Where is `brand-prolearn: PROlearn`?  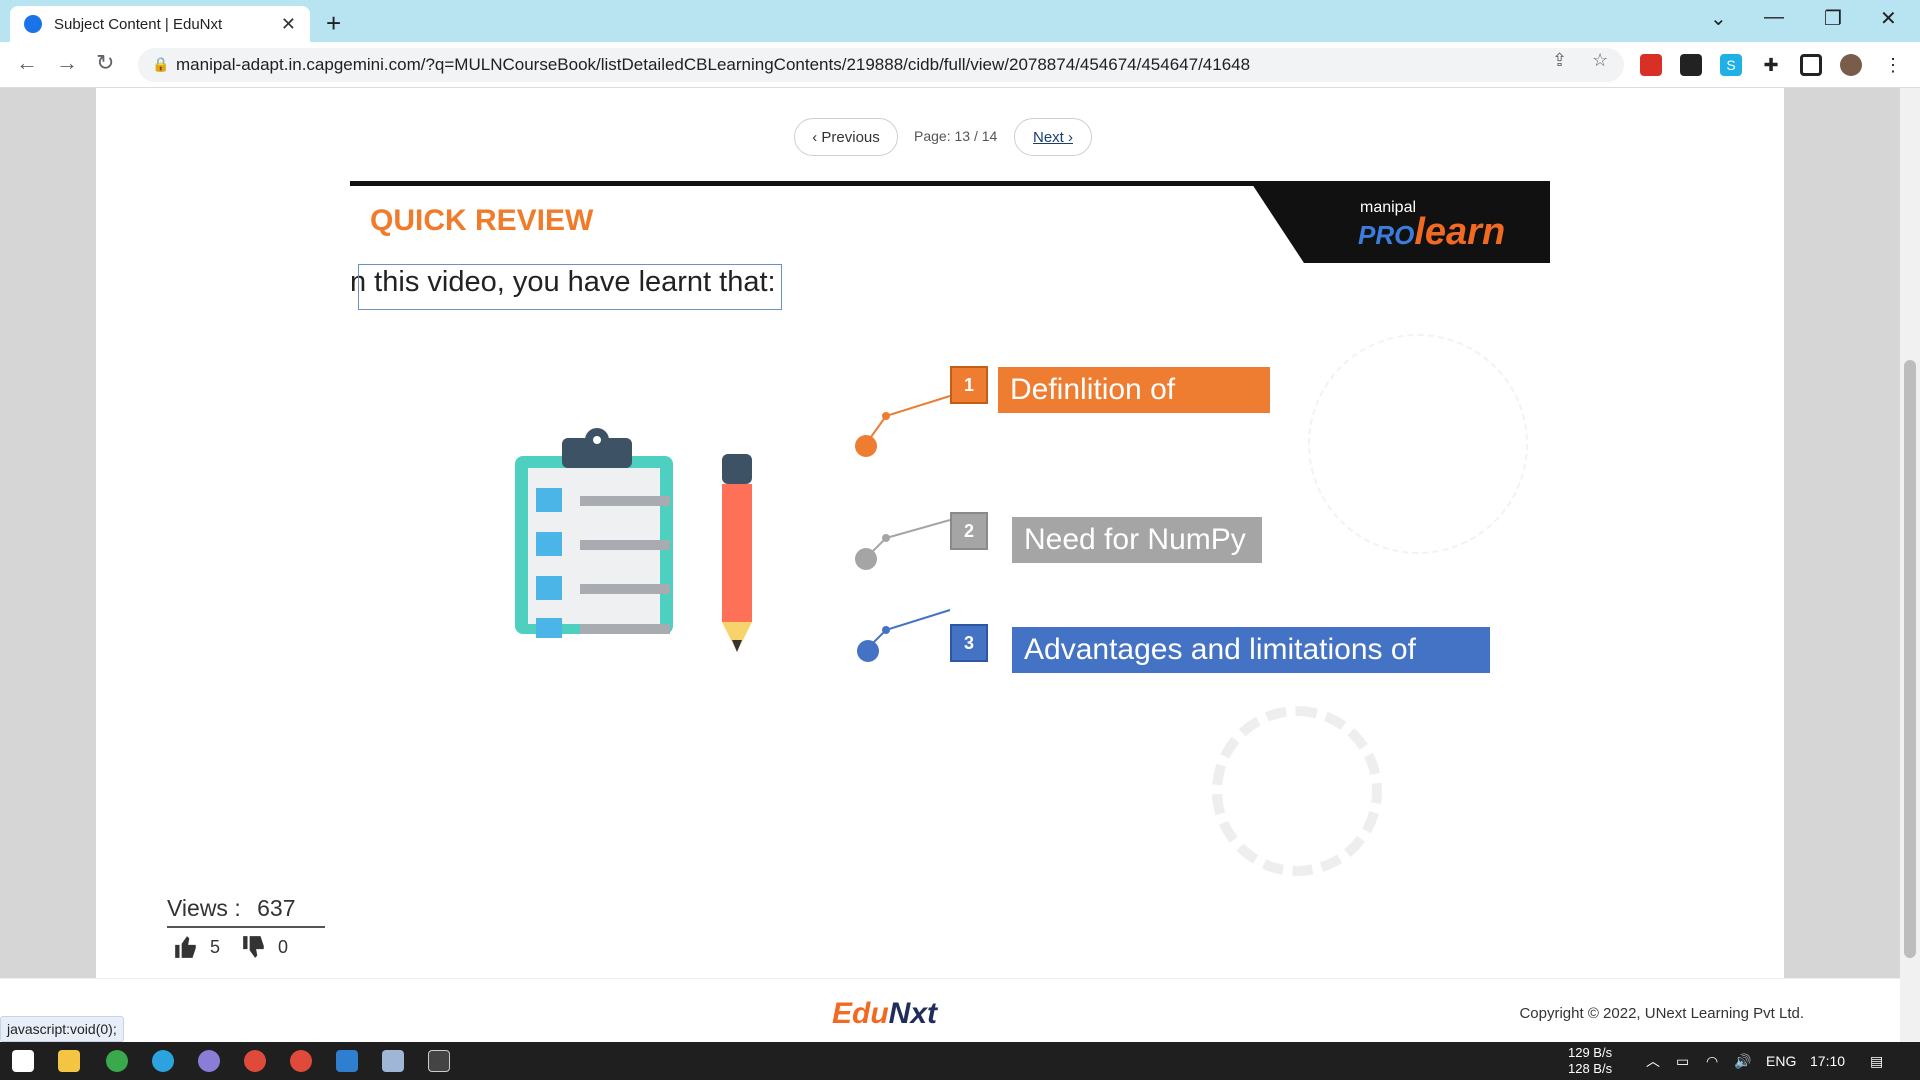 brand-prolearn: PROlearn is located at coordinates (1432, 232).